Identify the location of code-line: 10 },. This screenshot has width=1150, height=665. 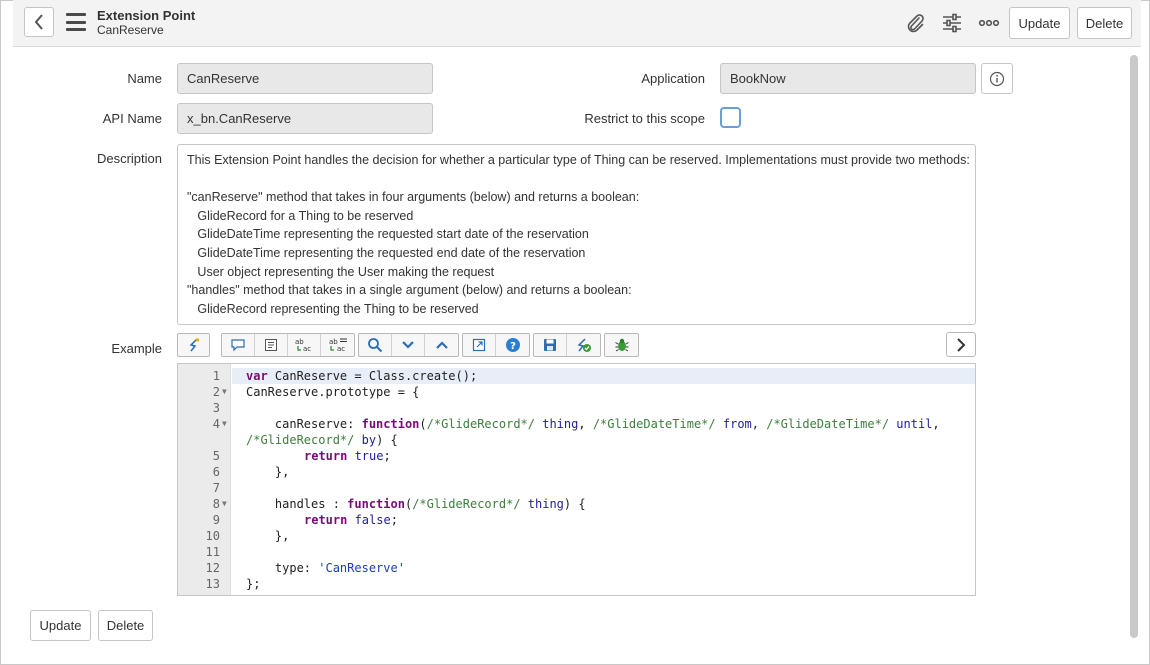
(576, 536).